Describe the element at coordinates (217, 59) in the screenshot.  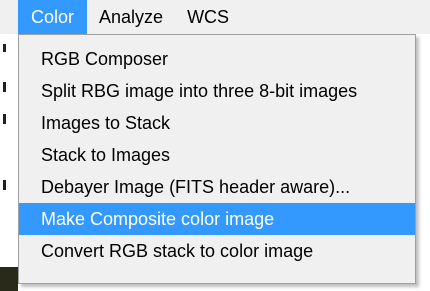
I see `menu-item-rgb-composer: RGB Composer` at that location.